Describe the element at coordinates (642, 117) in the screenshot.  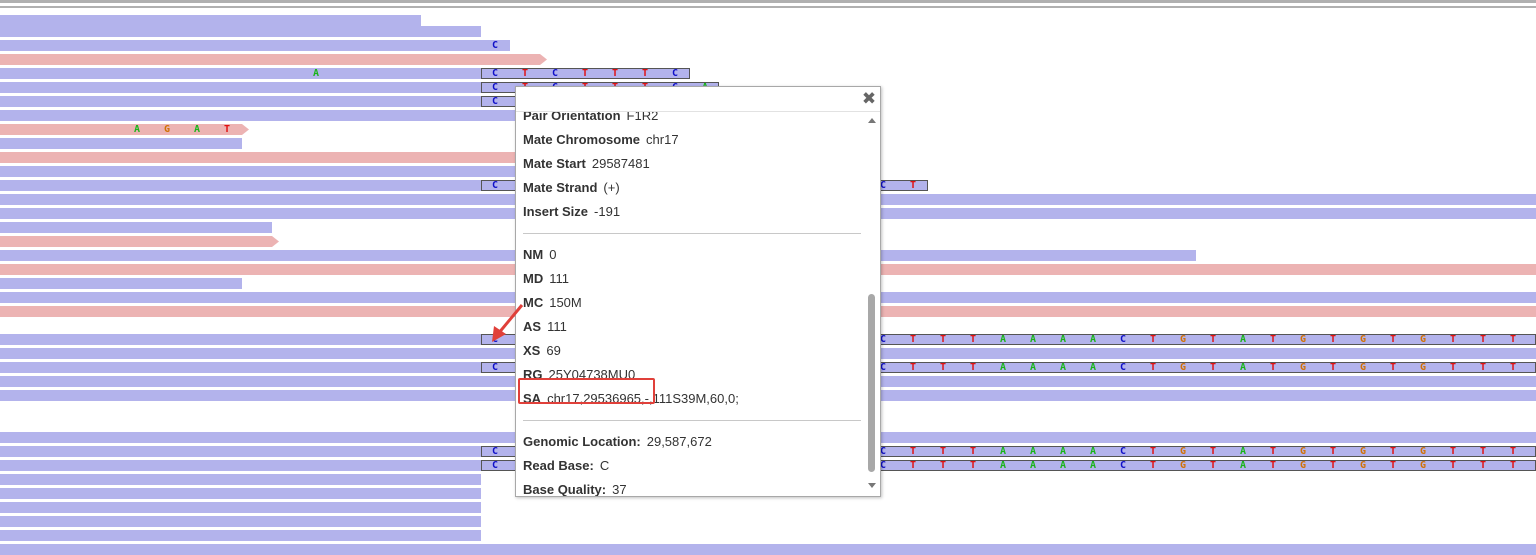
I see `field-value: F1R2` at that location.